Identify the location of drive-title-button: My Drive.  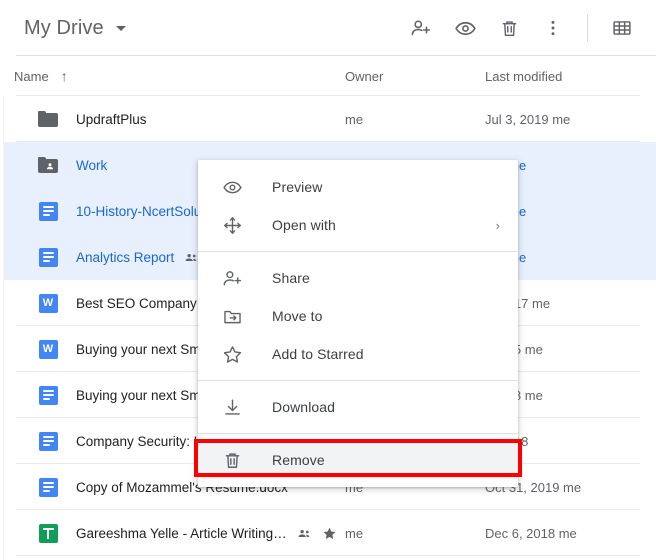
(75, 28).